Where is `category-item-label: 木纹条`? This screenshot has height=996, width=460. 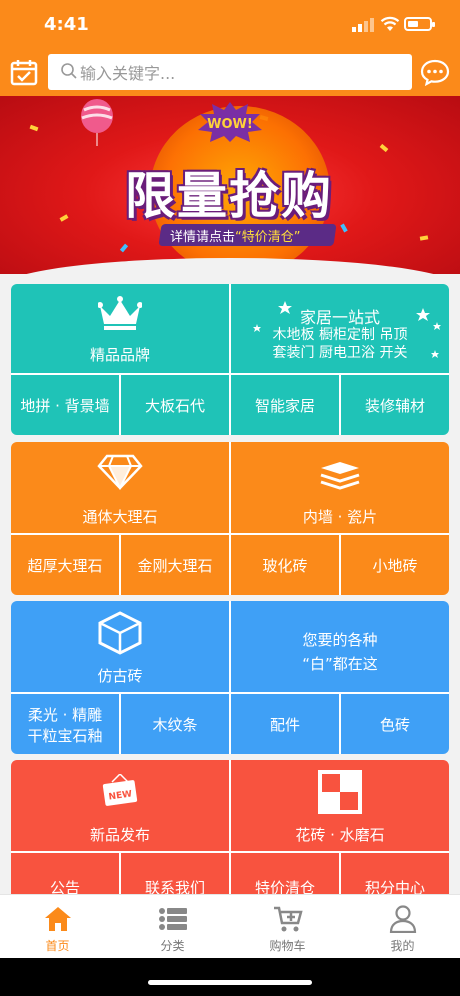
category-item-label: 木纹条 is located at coordinates (175, 725).